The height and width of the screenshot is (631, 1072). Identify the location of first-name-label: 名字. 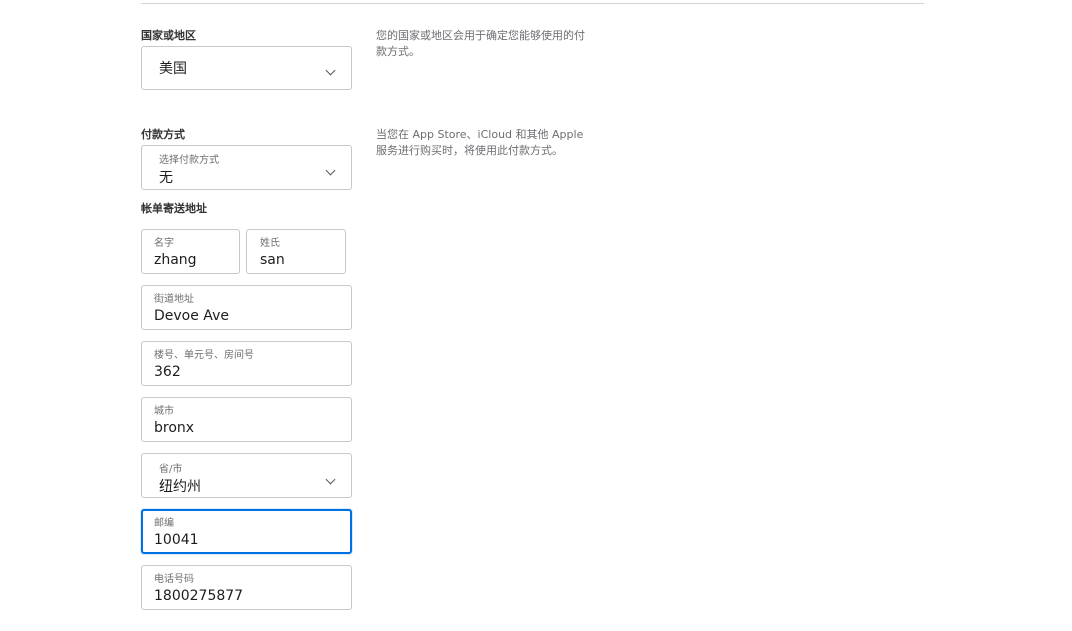
(164, 243).